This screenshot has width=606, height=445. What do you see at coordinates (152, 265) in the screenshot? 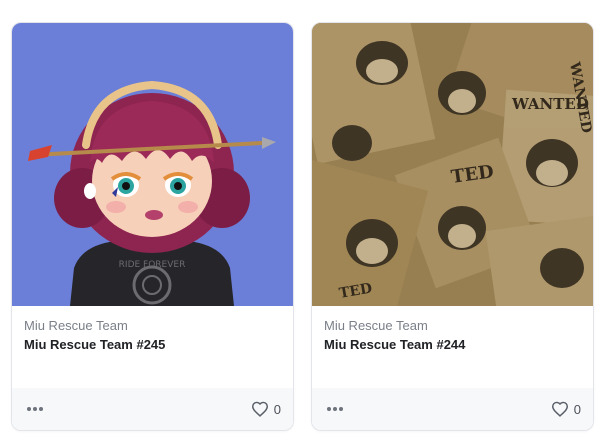
I see `svg-text: RIDE FOREVER` at bounding box center [152, 265].